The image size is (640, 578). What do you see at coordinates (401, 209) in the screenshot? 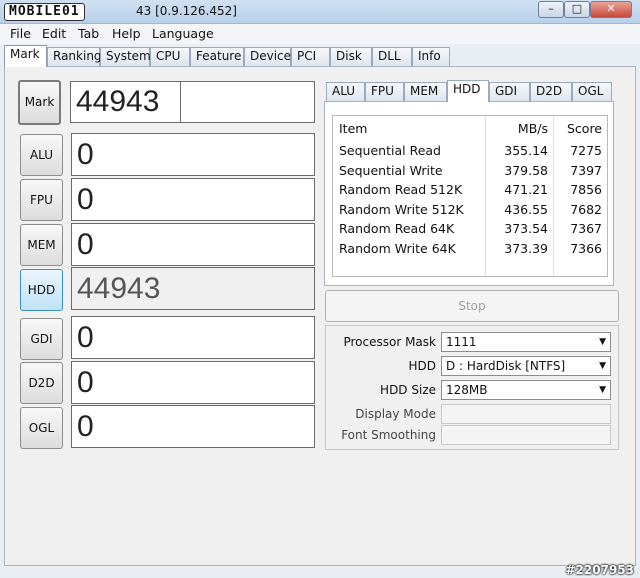
I see `row-item: Random Write 512K` at bounding box center [401, 209].